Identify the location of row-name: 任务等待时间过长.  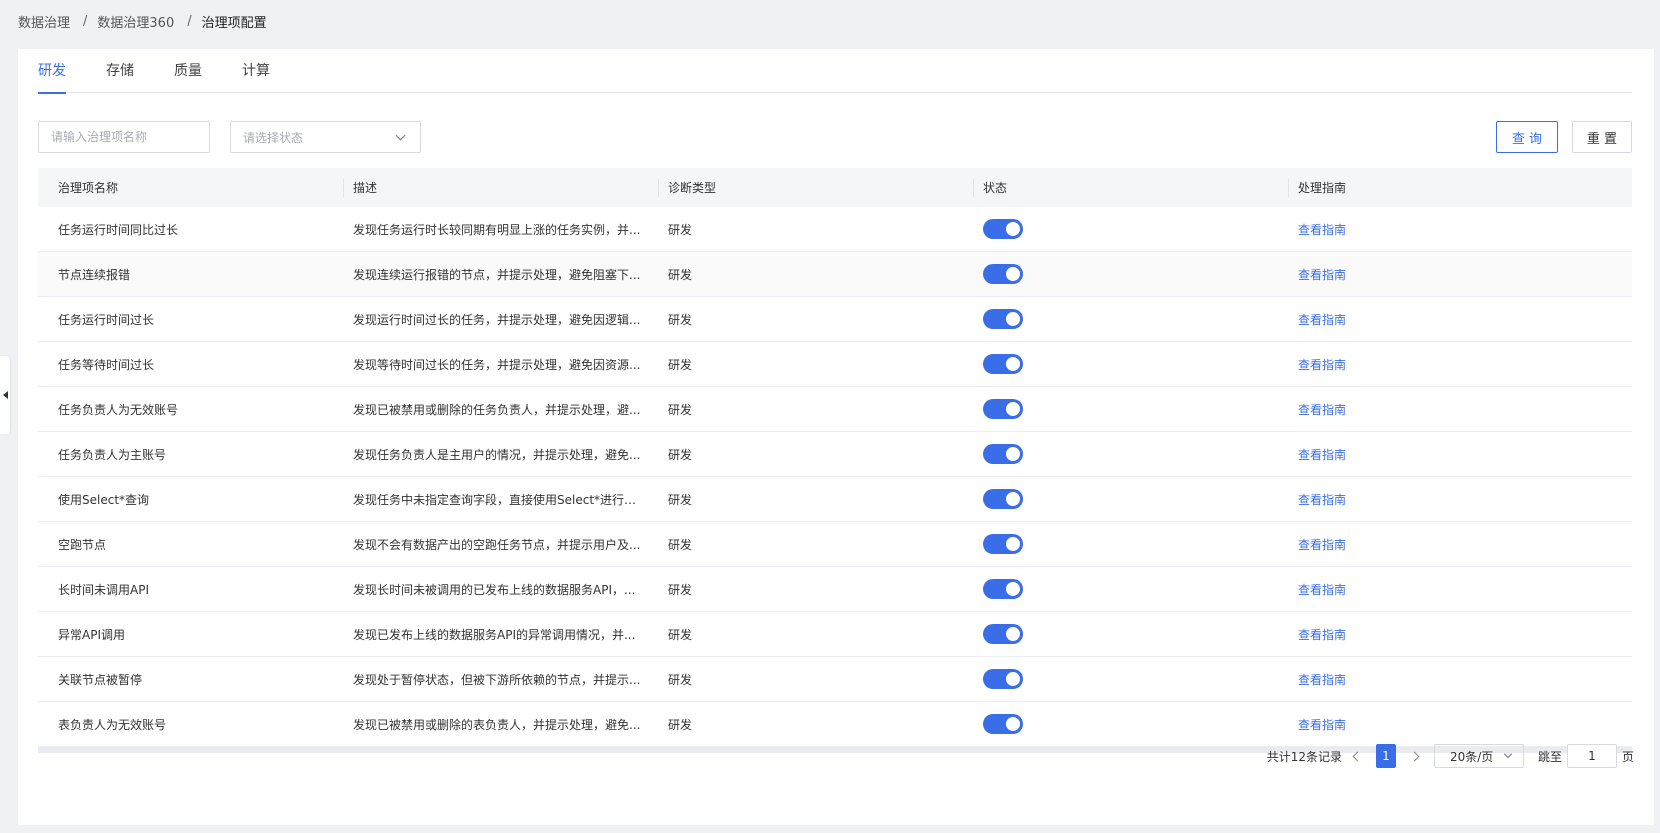
(106, 364).